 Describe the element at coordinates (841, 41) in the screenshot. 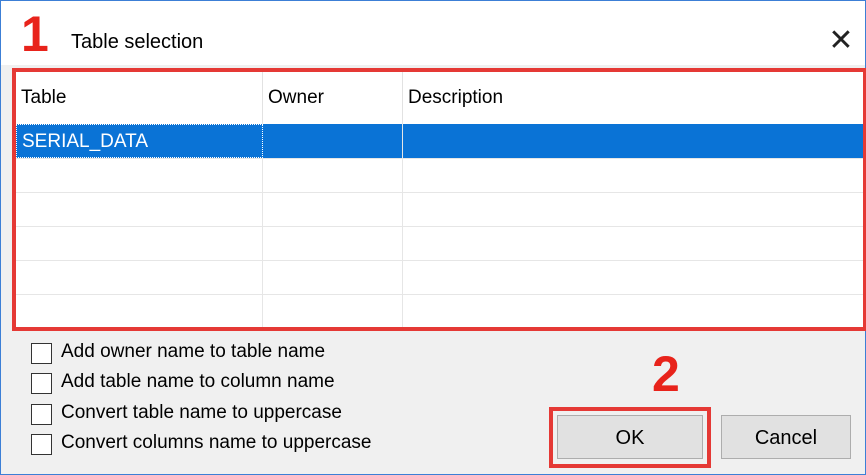

I see `close-icon: ✕` at that location.